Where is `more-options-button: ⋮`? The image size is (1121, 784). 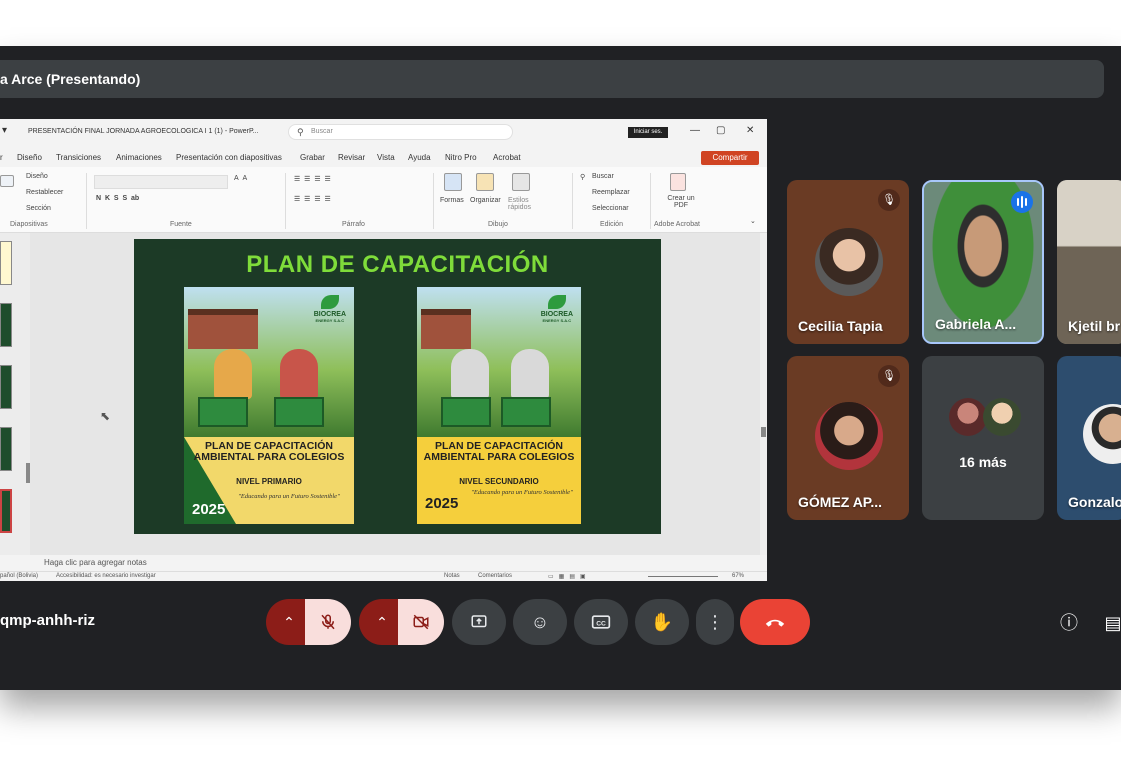
more-options-button: ⋮ is located at coordinates (715, 622).